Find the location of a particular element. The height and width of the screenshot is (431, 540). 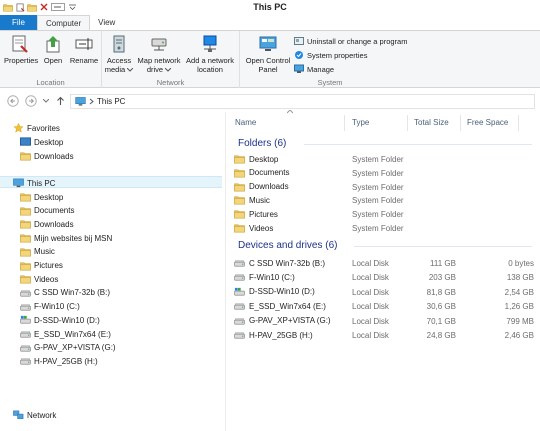

uninstall-button: Uninstall or change a program is located at coordinates (350, 41).